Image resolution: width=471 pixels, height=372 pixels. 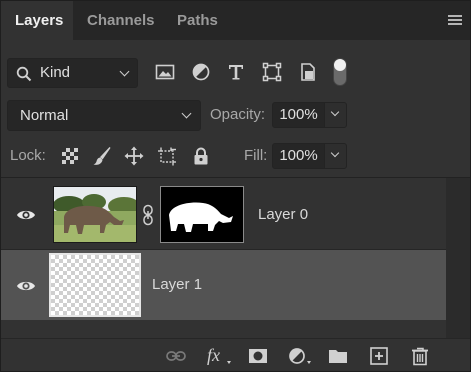 I want to click on lock-transparent-pixels-icon, so click(x=70, y=156).